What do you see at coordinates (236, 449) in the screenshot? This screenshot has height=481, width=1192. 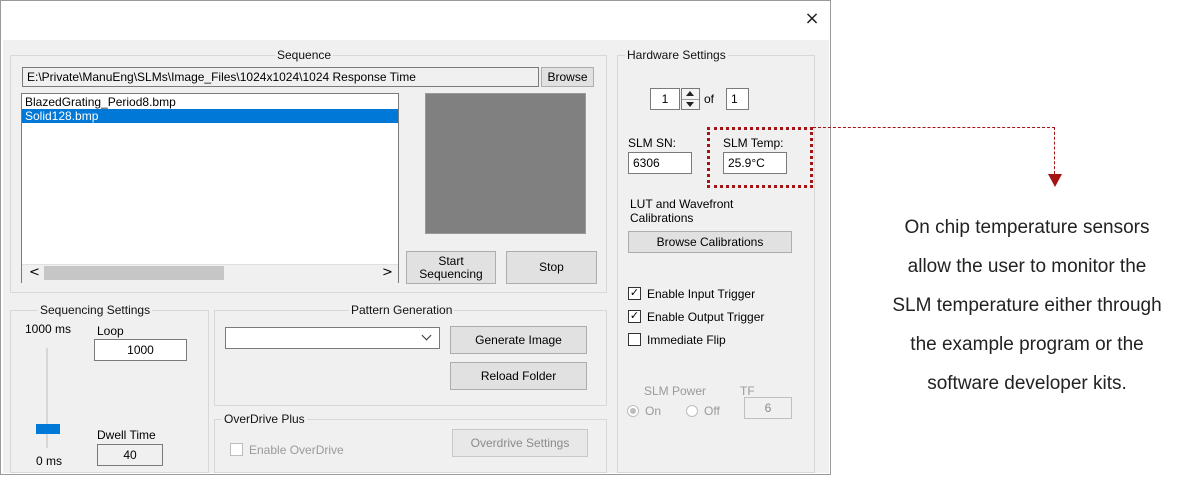 I see `enable-overdrive-checkbox` at bounding box center [236, 449].